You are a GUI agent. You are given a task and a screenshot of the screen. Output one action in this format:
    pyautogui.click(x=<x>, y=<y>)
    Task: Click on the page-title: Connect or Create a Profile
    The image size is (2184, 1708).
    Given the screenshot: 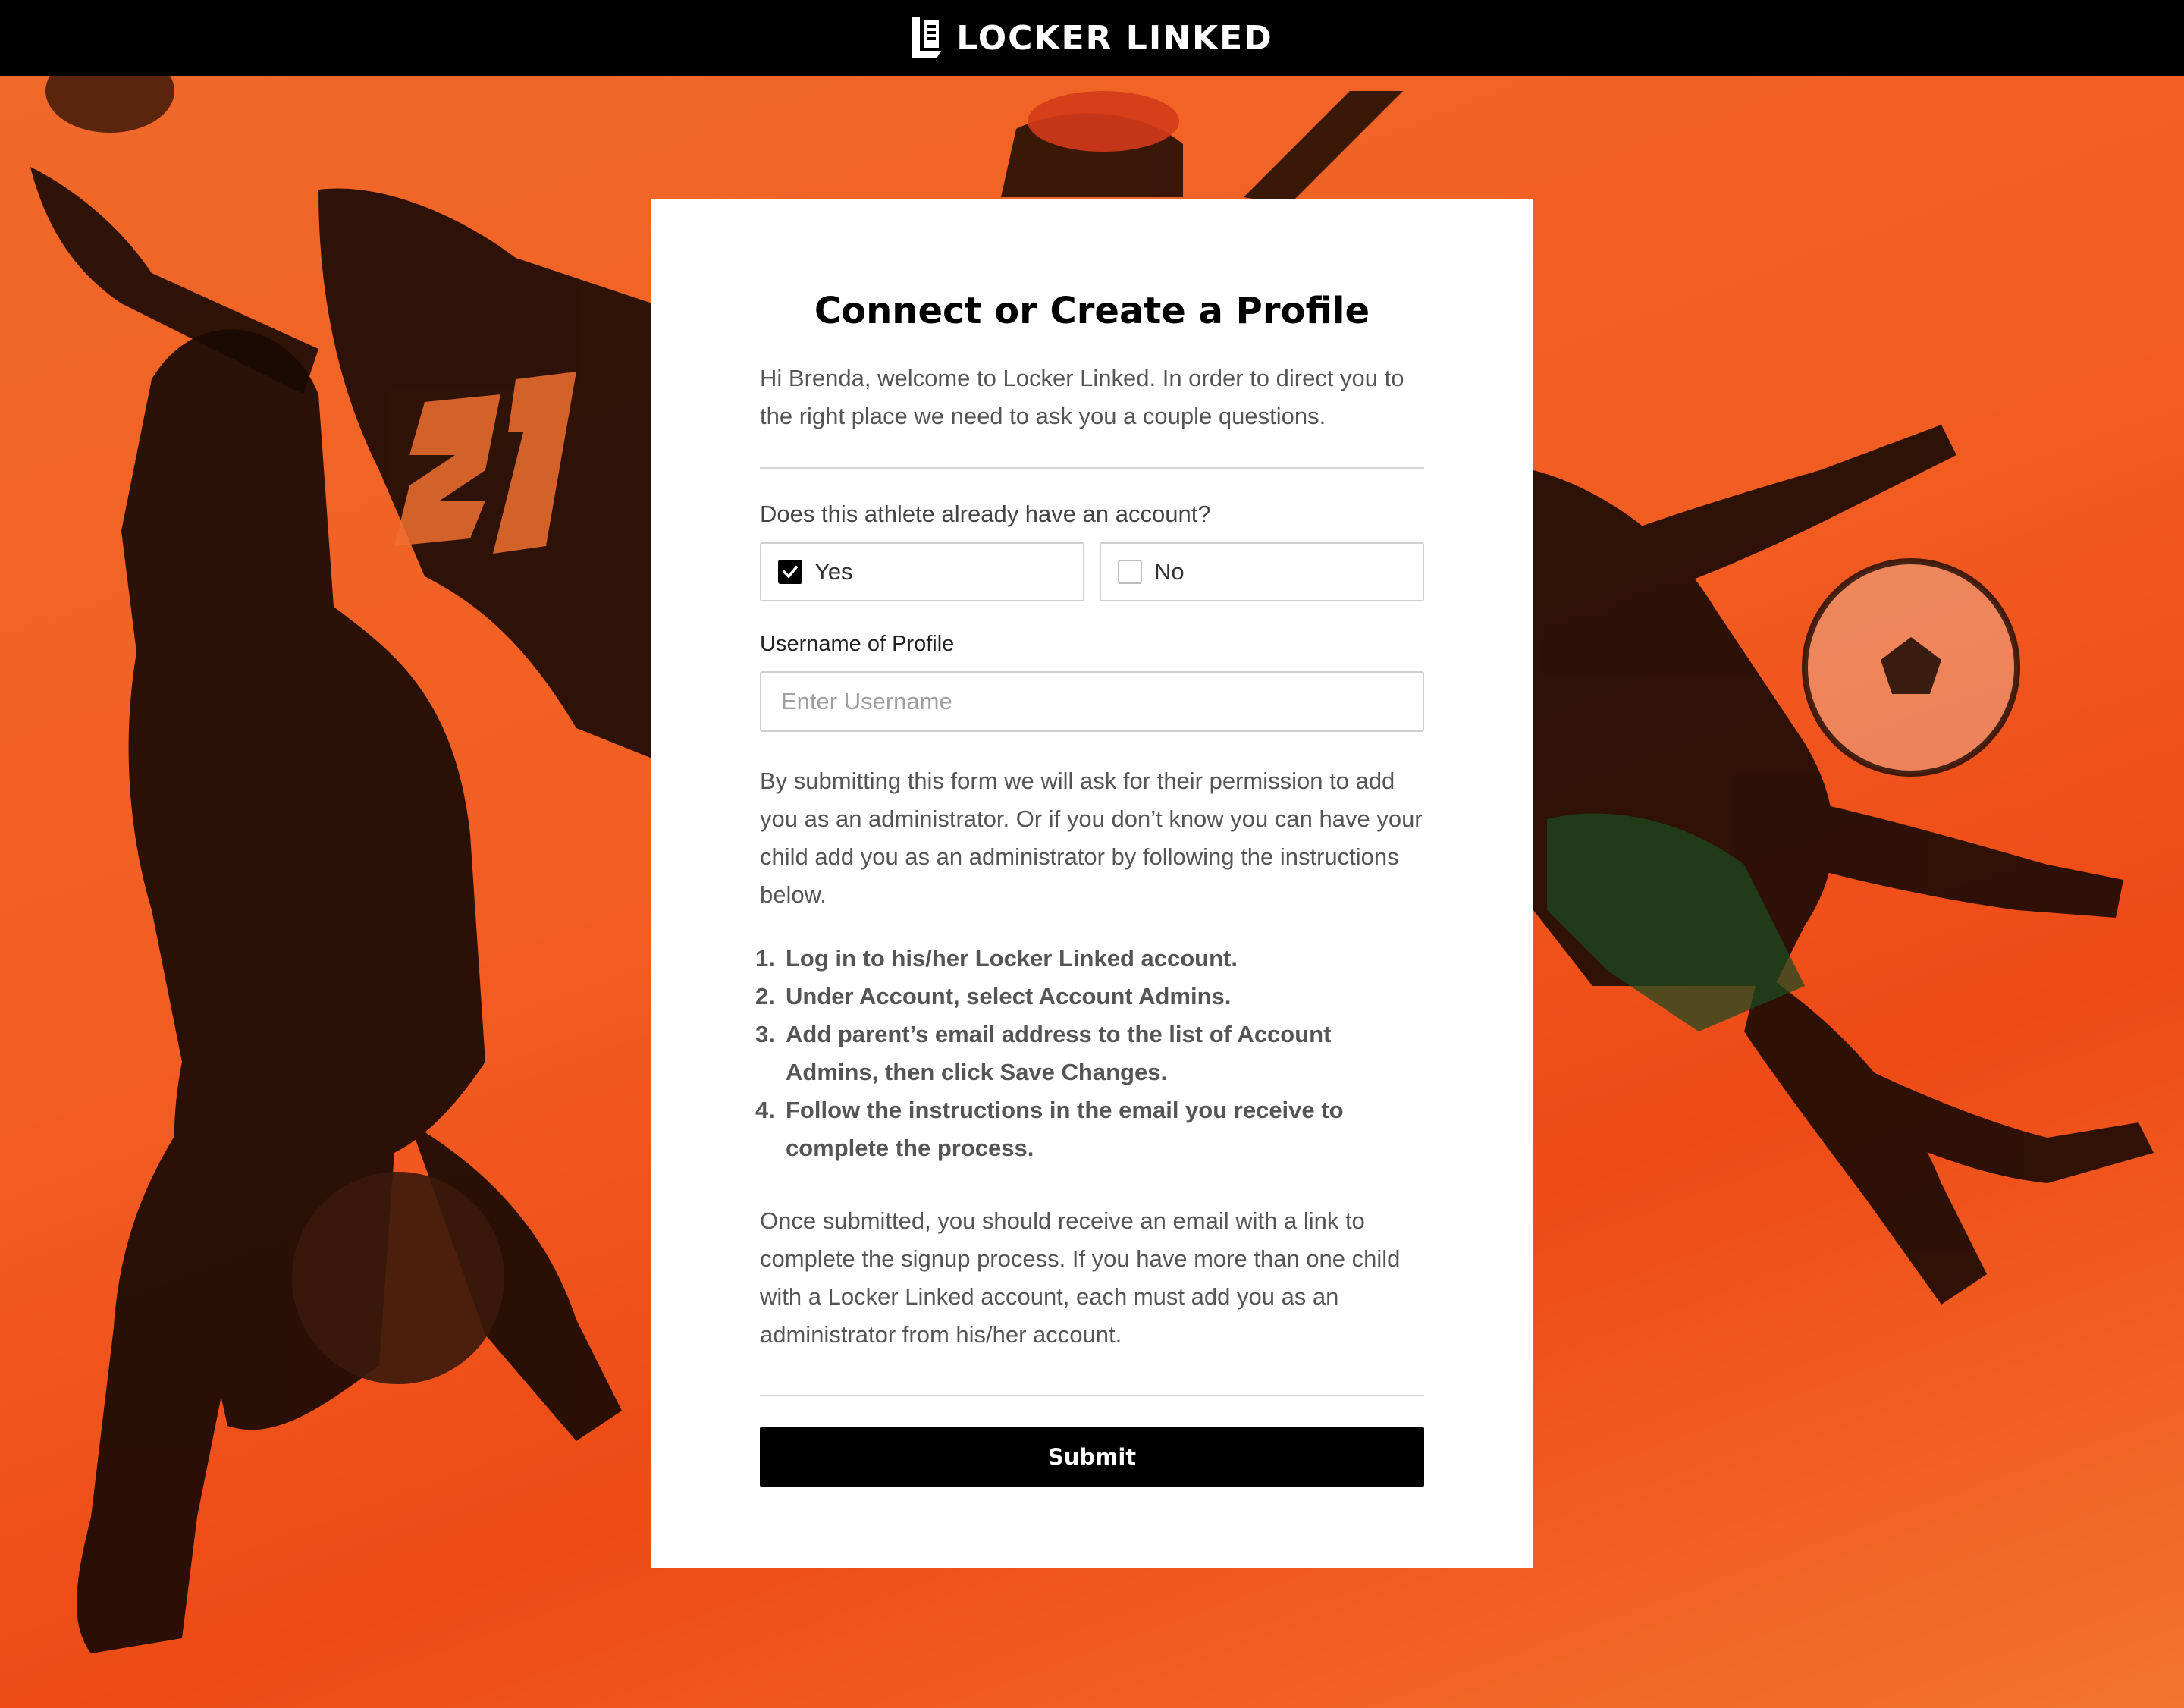 What is the action you would take?
    pyautogui.click(x=1092, y=311)
    